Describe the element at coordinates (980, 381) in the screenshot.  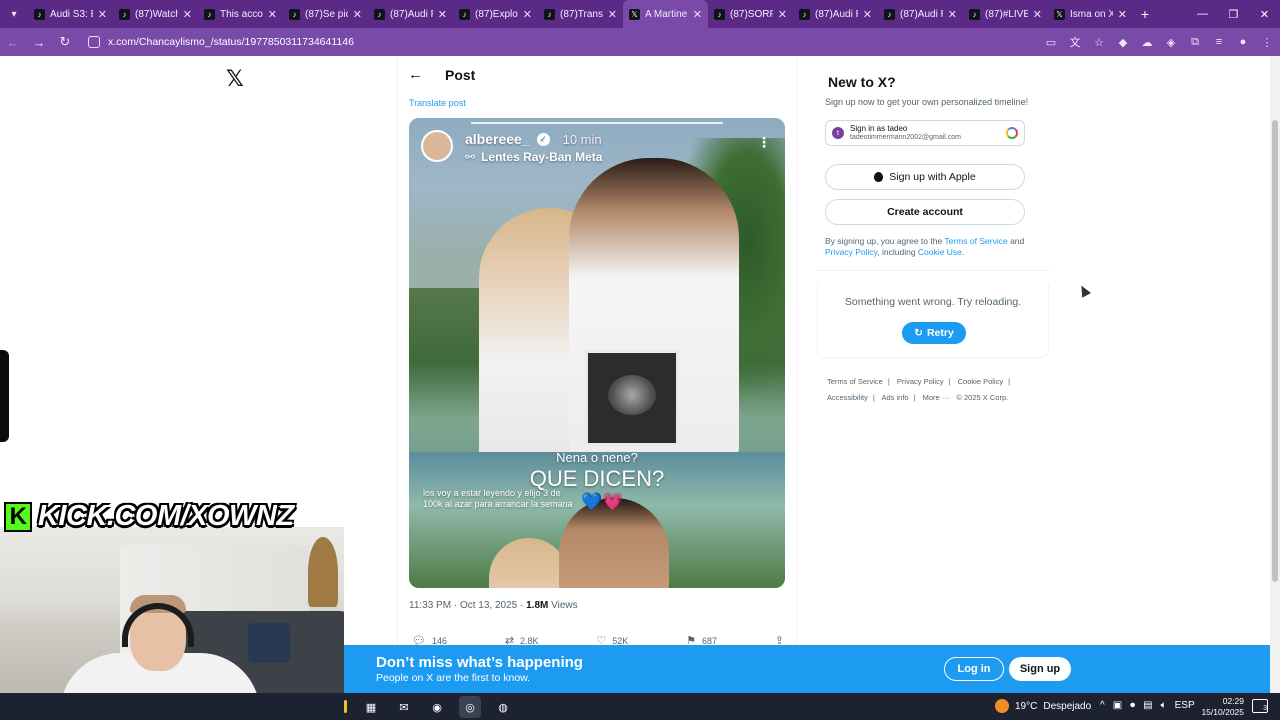
I see `footer-cookie-link: Cookie Policy` at that location.